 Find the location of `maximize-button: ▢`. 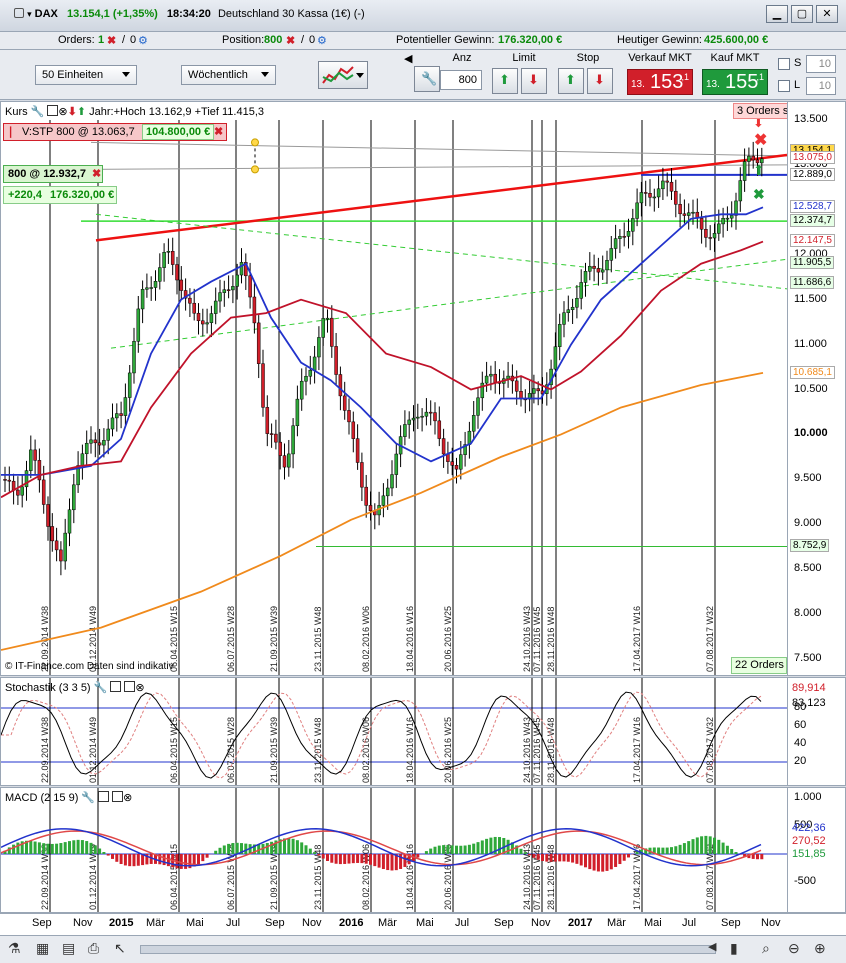

maximize-button: ▢ is located at coordinates (802, 14).